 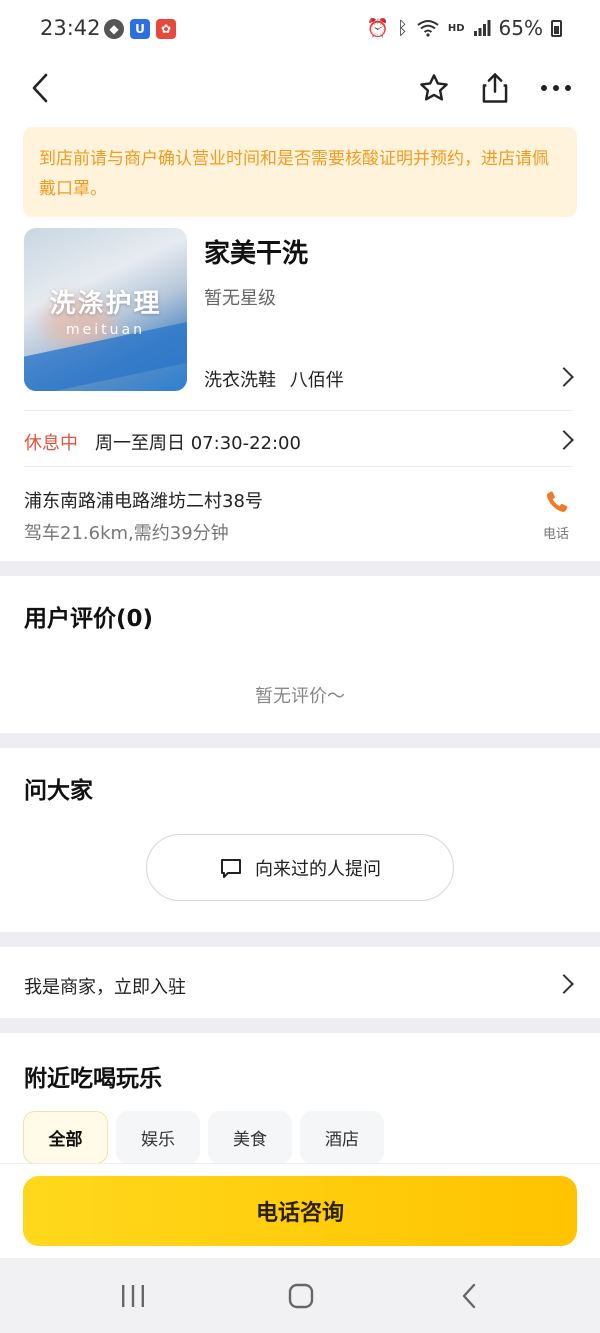 What do you see at coordinates (105, 304) in the screenshot?
I see `shop-image-title: 洗涤护理` at bounding box center [105, 304].